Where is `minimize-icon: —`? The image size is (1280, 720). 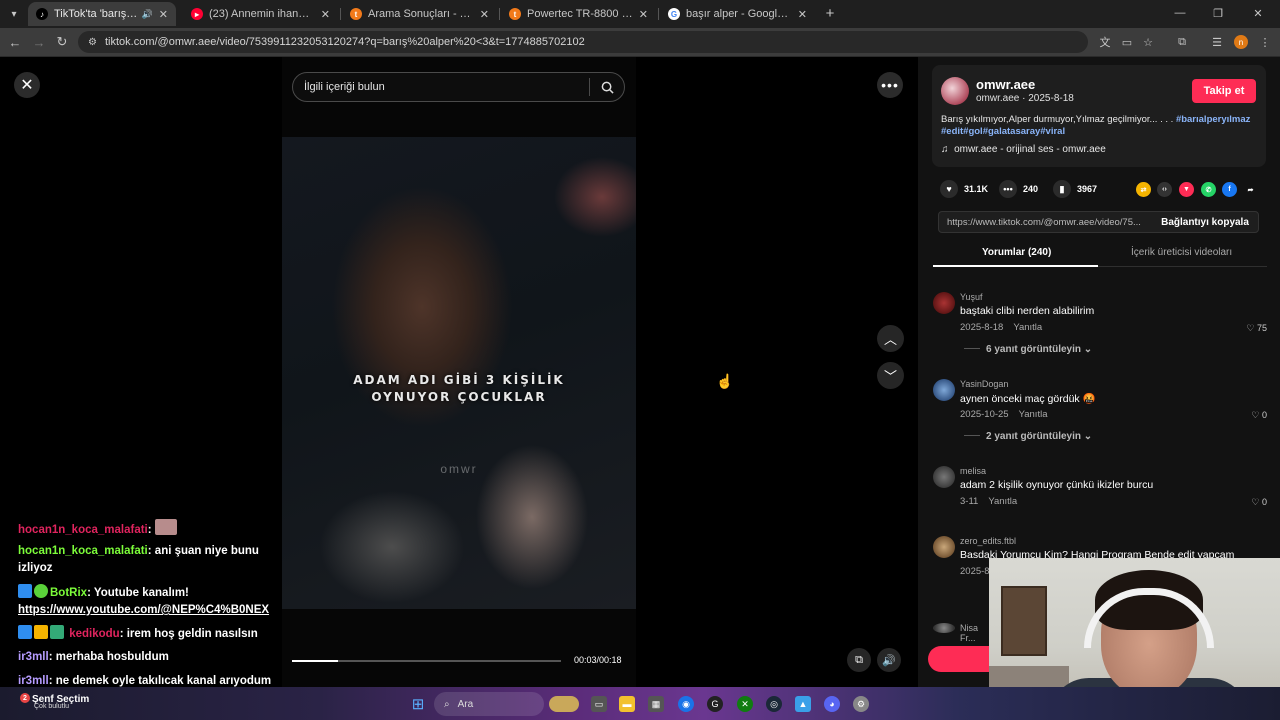
minimize-icon: — is located at coordinates (1180, 13).